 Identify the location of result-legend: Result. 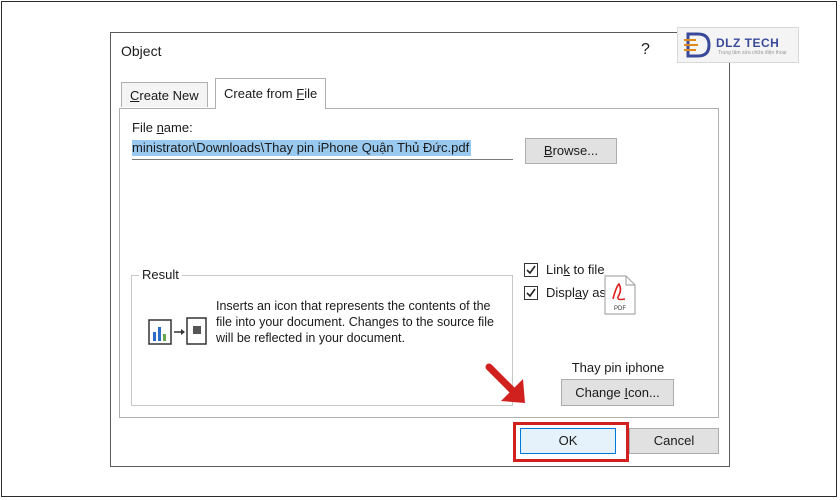
(160, 274).